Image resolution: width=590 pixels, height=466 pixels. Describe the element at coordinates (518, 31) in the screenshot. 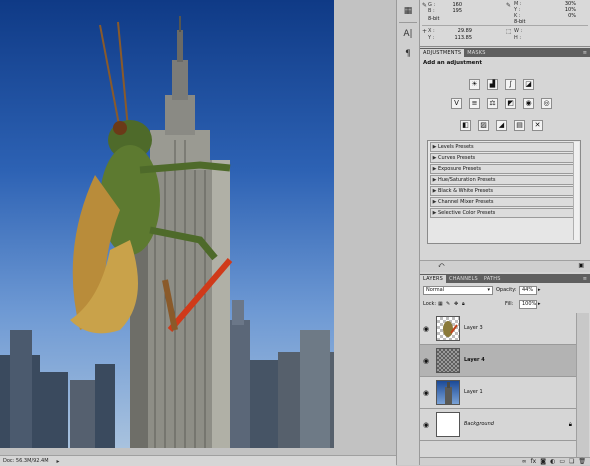

I see `info-w-row: W :` at that location.